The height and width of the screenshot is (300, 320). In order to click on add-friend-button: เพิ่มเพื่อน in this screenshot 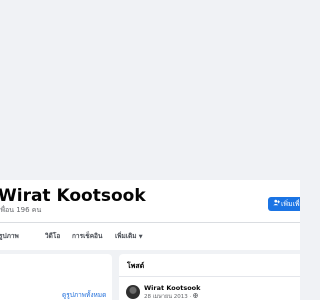, I will do `click(284, 204)`.